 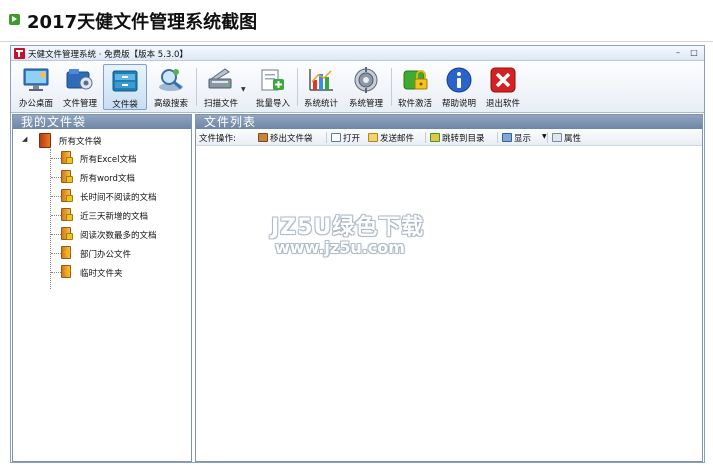 What do you see at coordinates (356, 21) in the screenshot?
I see `article-banner: 2017天健文件管理系统截图` at bounding box center [356, 21].